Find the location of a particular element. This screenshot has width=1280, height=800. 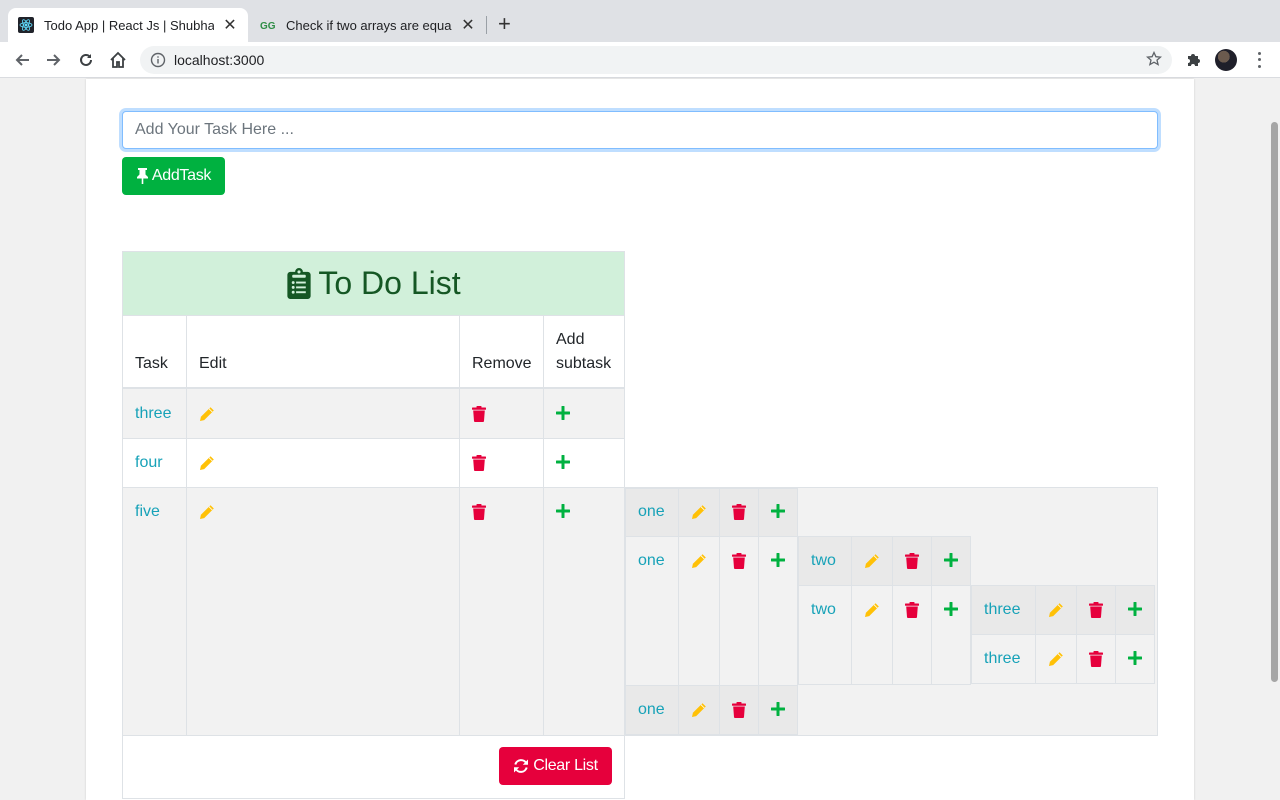

gfg-logo-icon: GG is located at coordinates (268, 25).